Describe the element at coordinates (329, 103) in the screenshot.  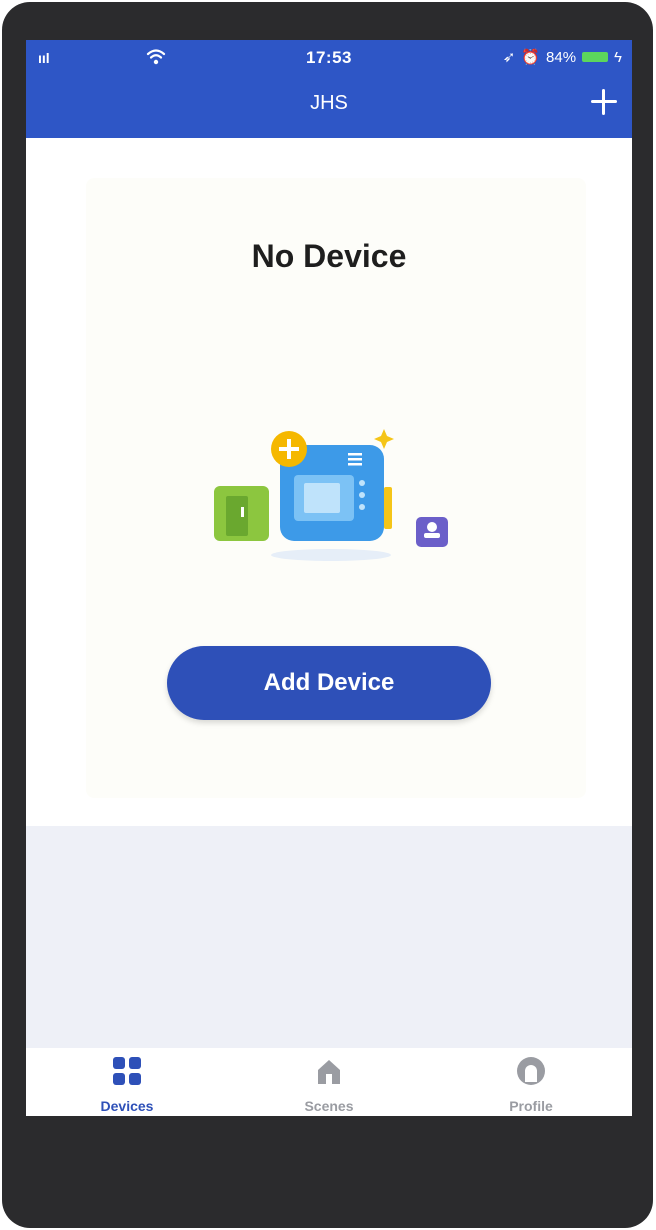
I see `page-title: JHS` at that location.